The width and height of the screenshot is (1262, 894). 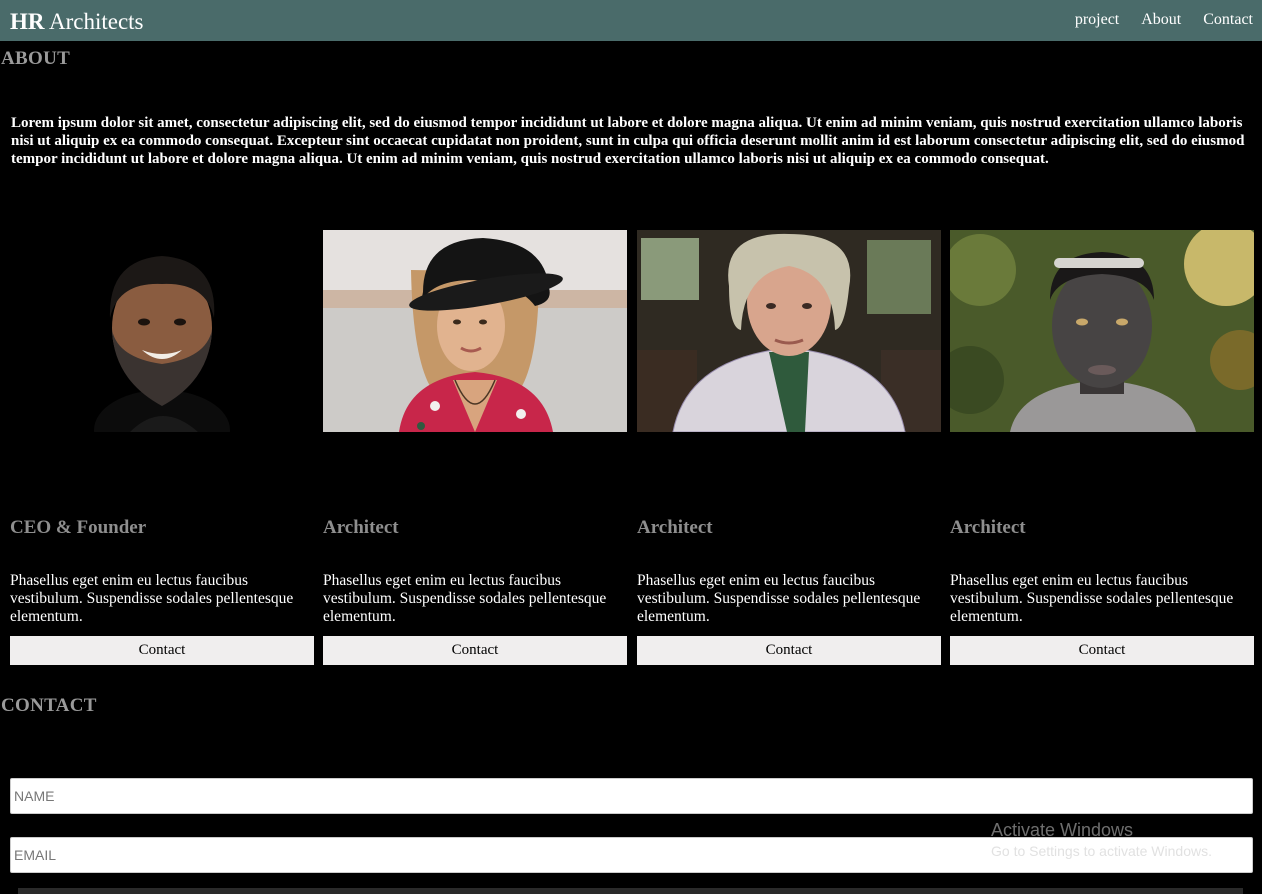 What do you see at coordinates (1101, 851) in the screenshot?
I see `watermark-subtitle: Go to Settings to activate Windows.` at bounding box center [1101, 851].